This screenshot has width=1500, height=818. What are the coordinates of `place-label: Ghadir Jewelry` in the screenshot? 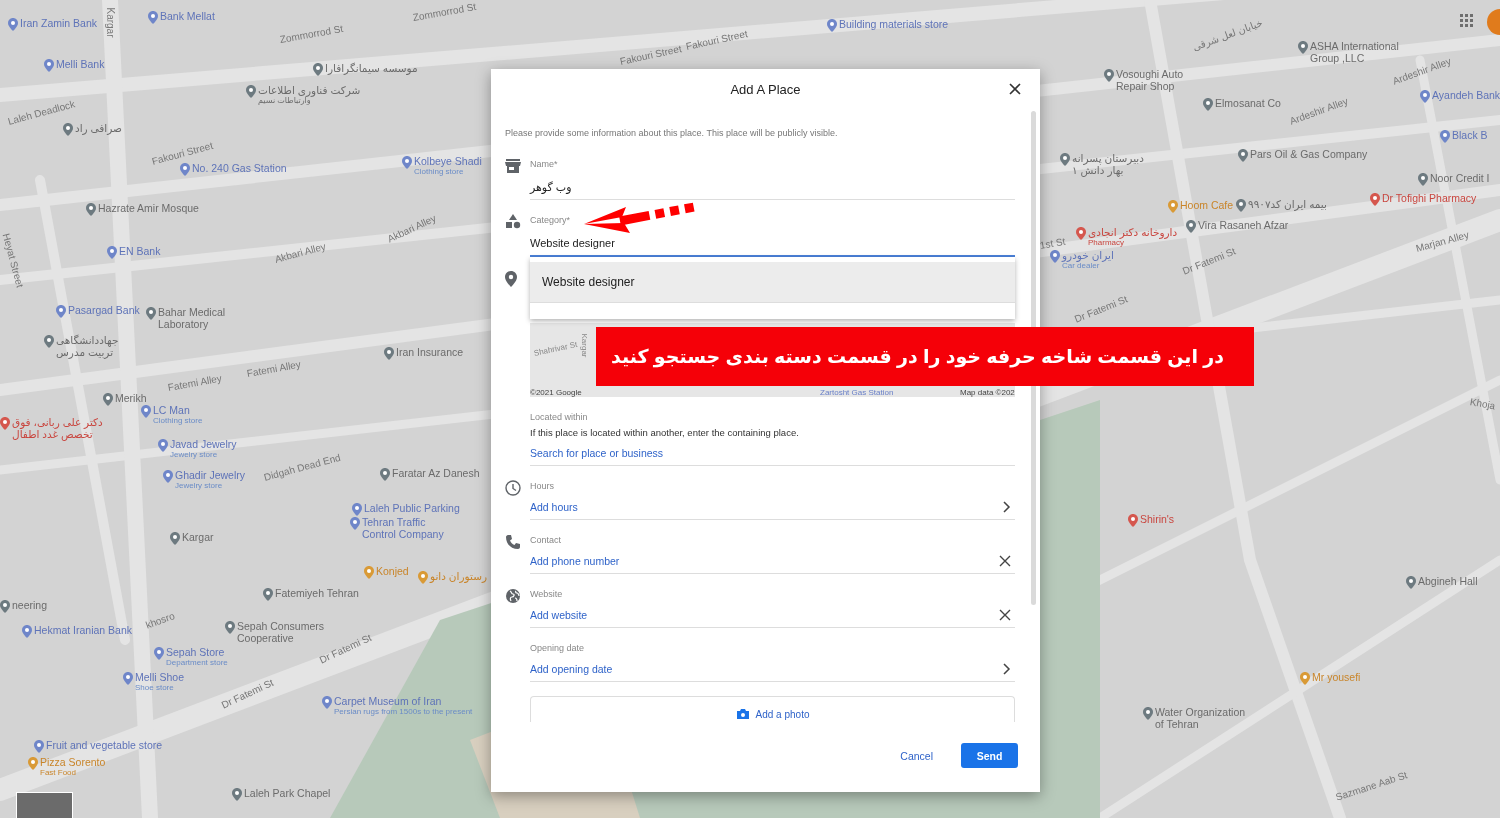 It's located at (210, 475).